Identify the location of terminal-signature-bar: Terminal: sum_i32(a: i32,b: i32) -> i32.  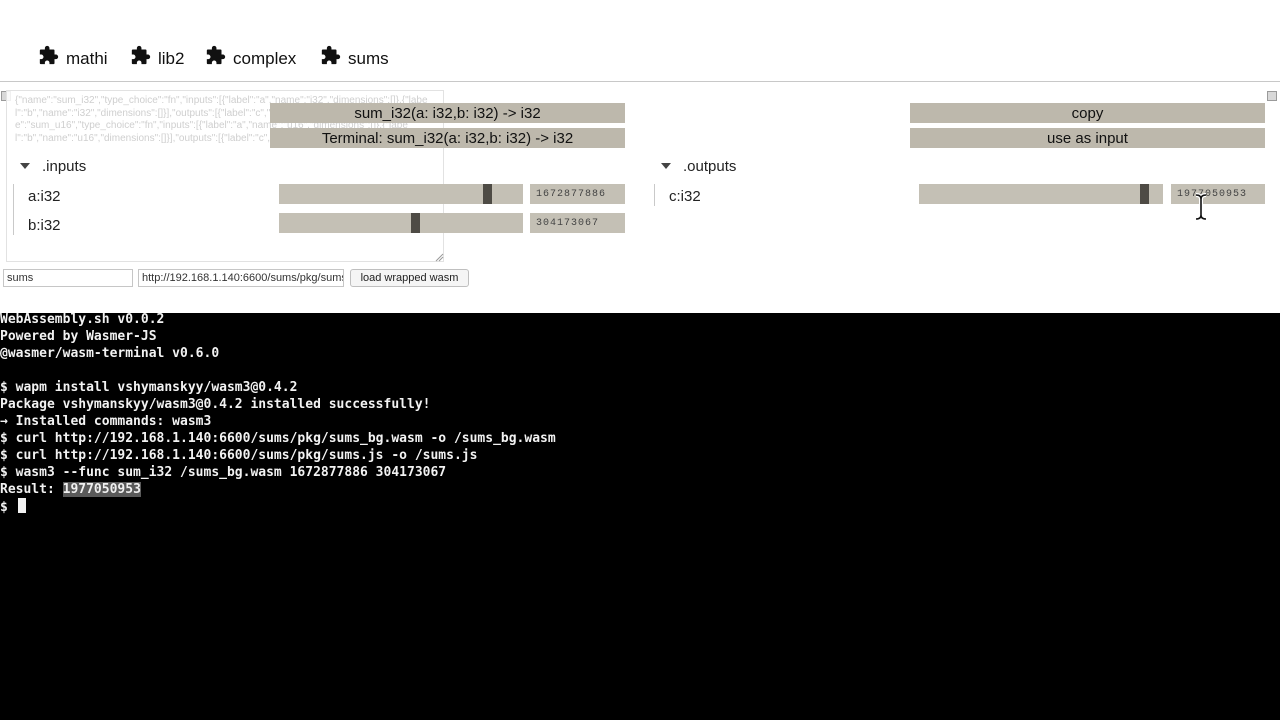
(447, 138).